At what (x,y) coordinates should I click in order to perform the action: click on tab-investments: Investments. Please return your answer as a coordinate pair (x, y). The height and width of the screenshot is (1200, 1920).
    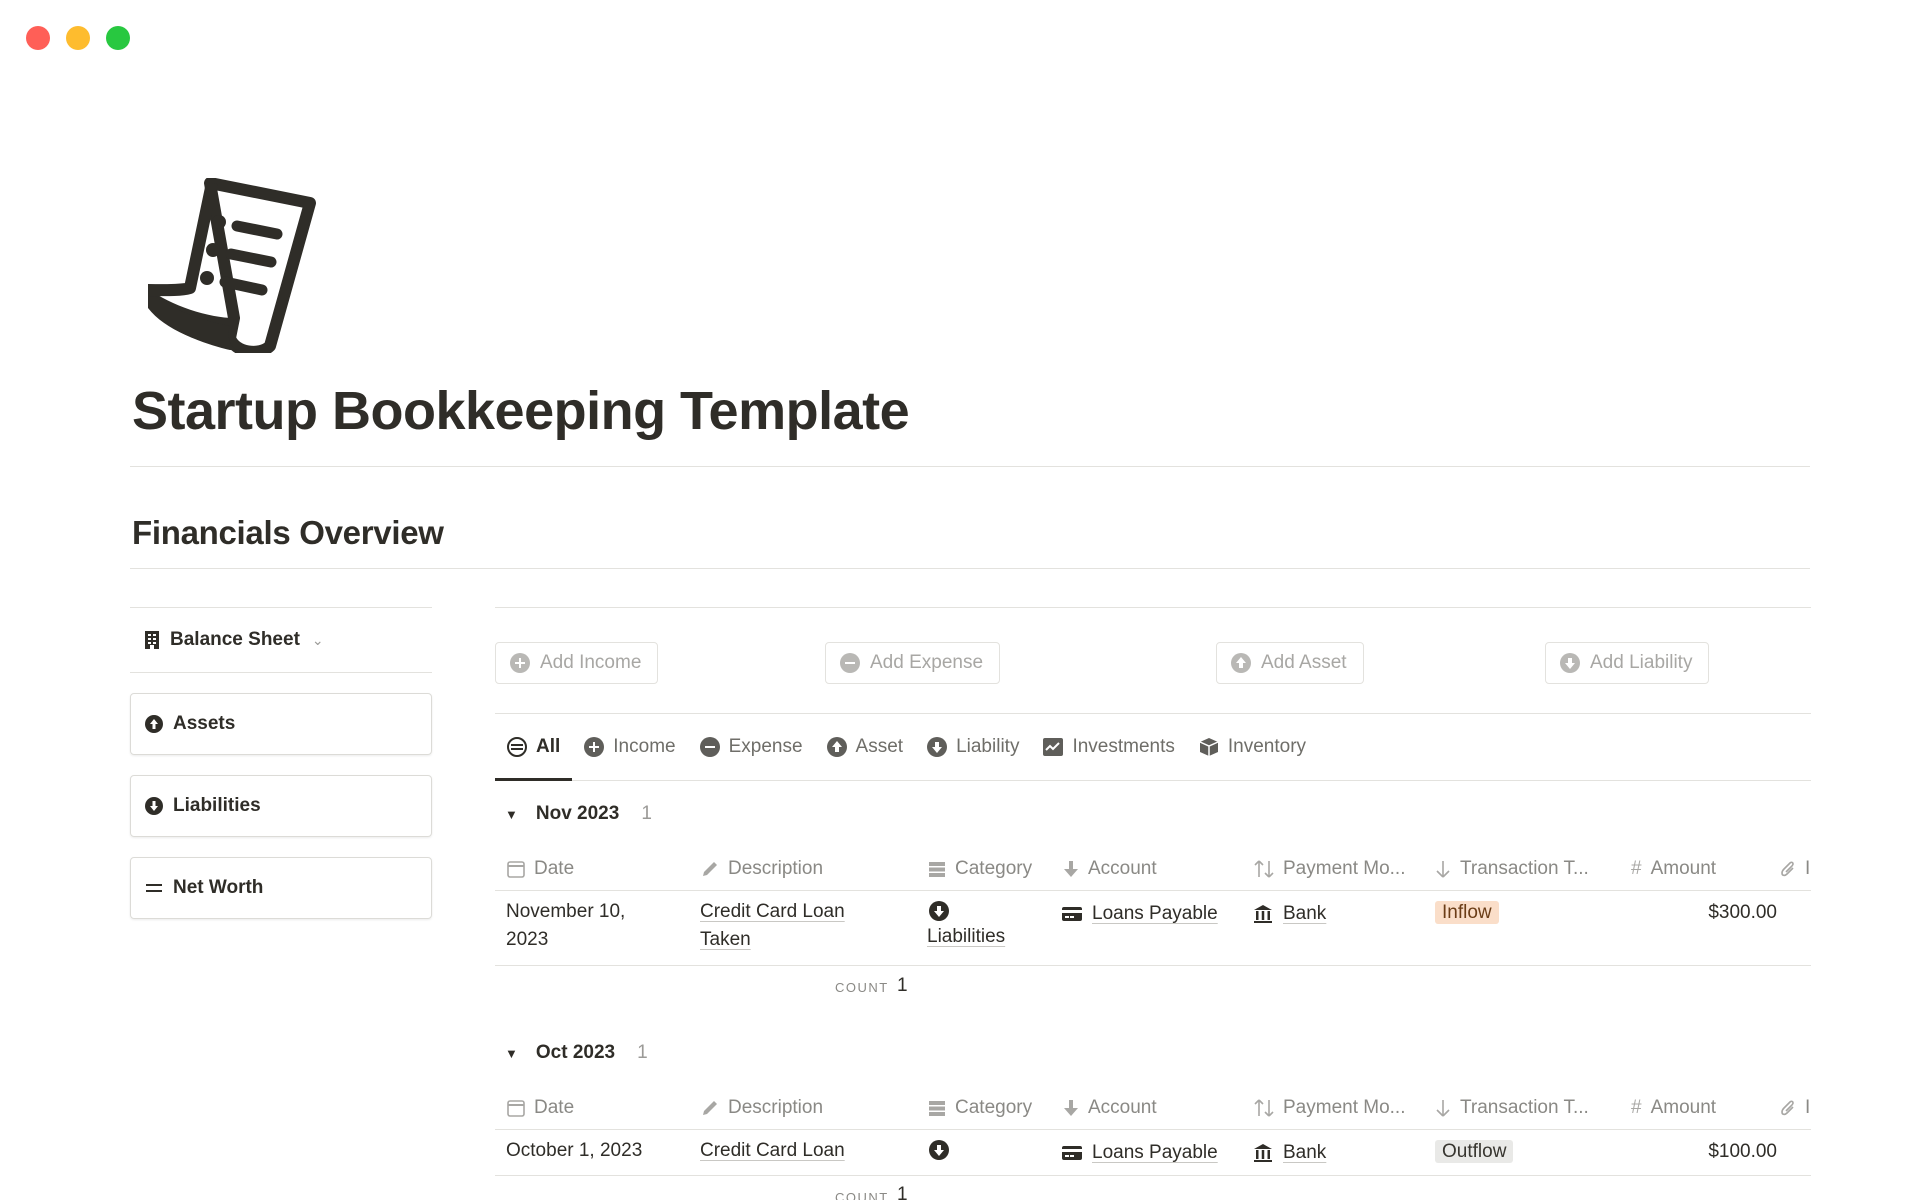
    Looking at the image, I should click on (1109, 747).